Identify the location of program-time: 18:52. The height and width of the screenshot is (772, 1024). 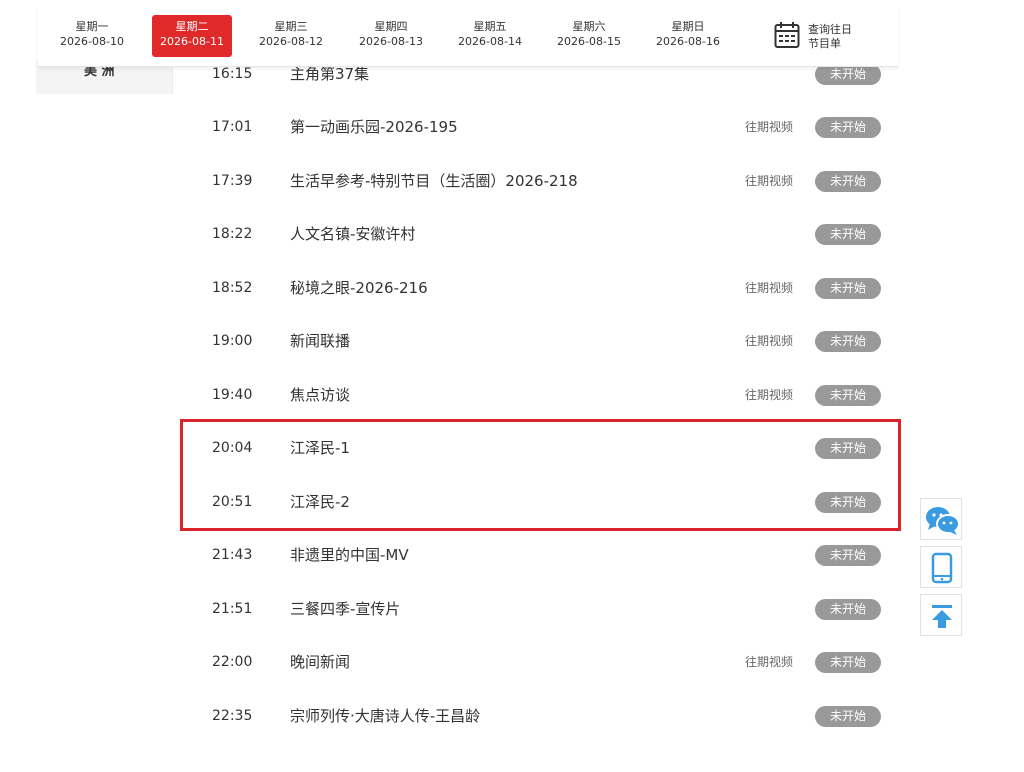
(232, 288).